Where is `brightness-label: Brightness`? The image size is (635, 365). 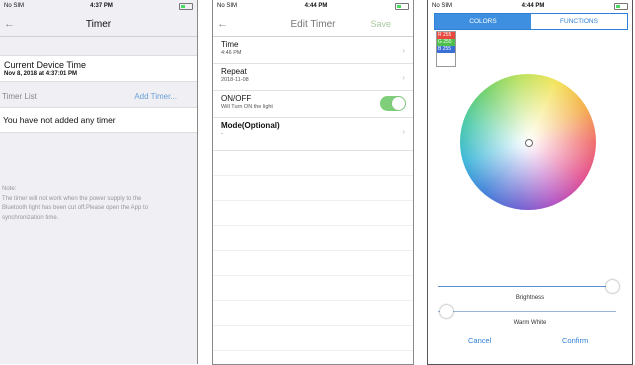
brightness-label: Brightness is located at coordinates (530, 298).